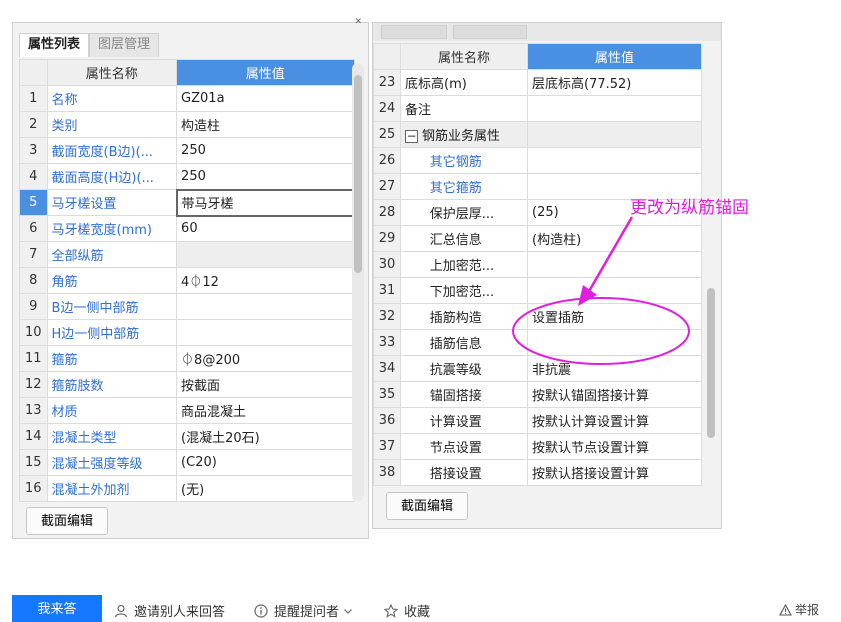 The height and width of the screenshot is (622, 841). I want to click on table-row: 23 底标高(m) 层底标高(77.52), so click(537, 82).